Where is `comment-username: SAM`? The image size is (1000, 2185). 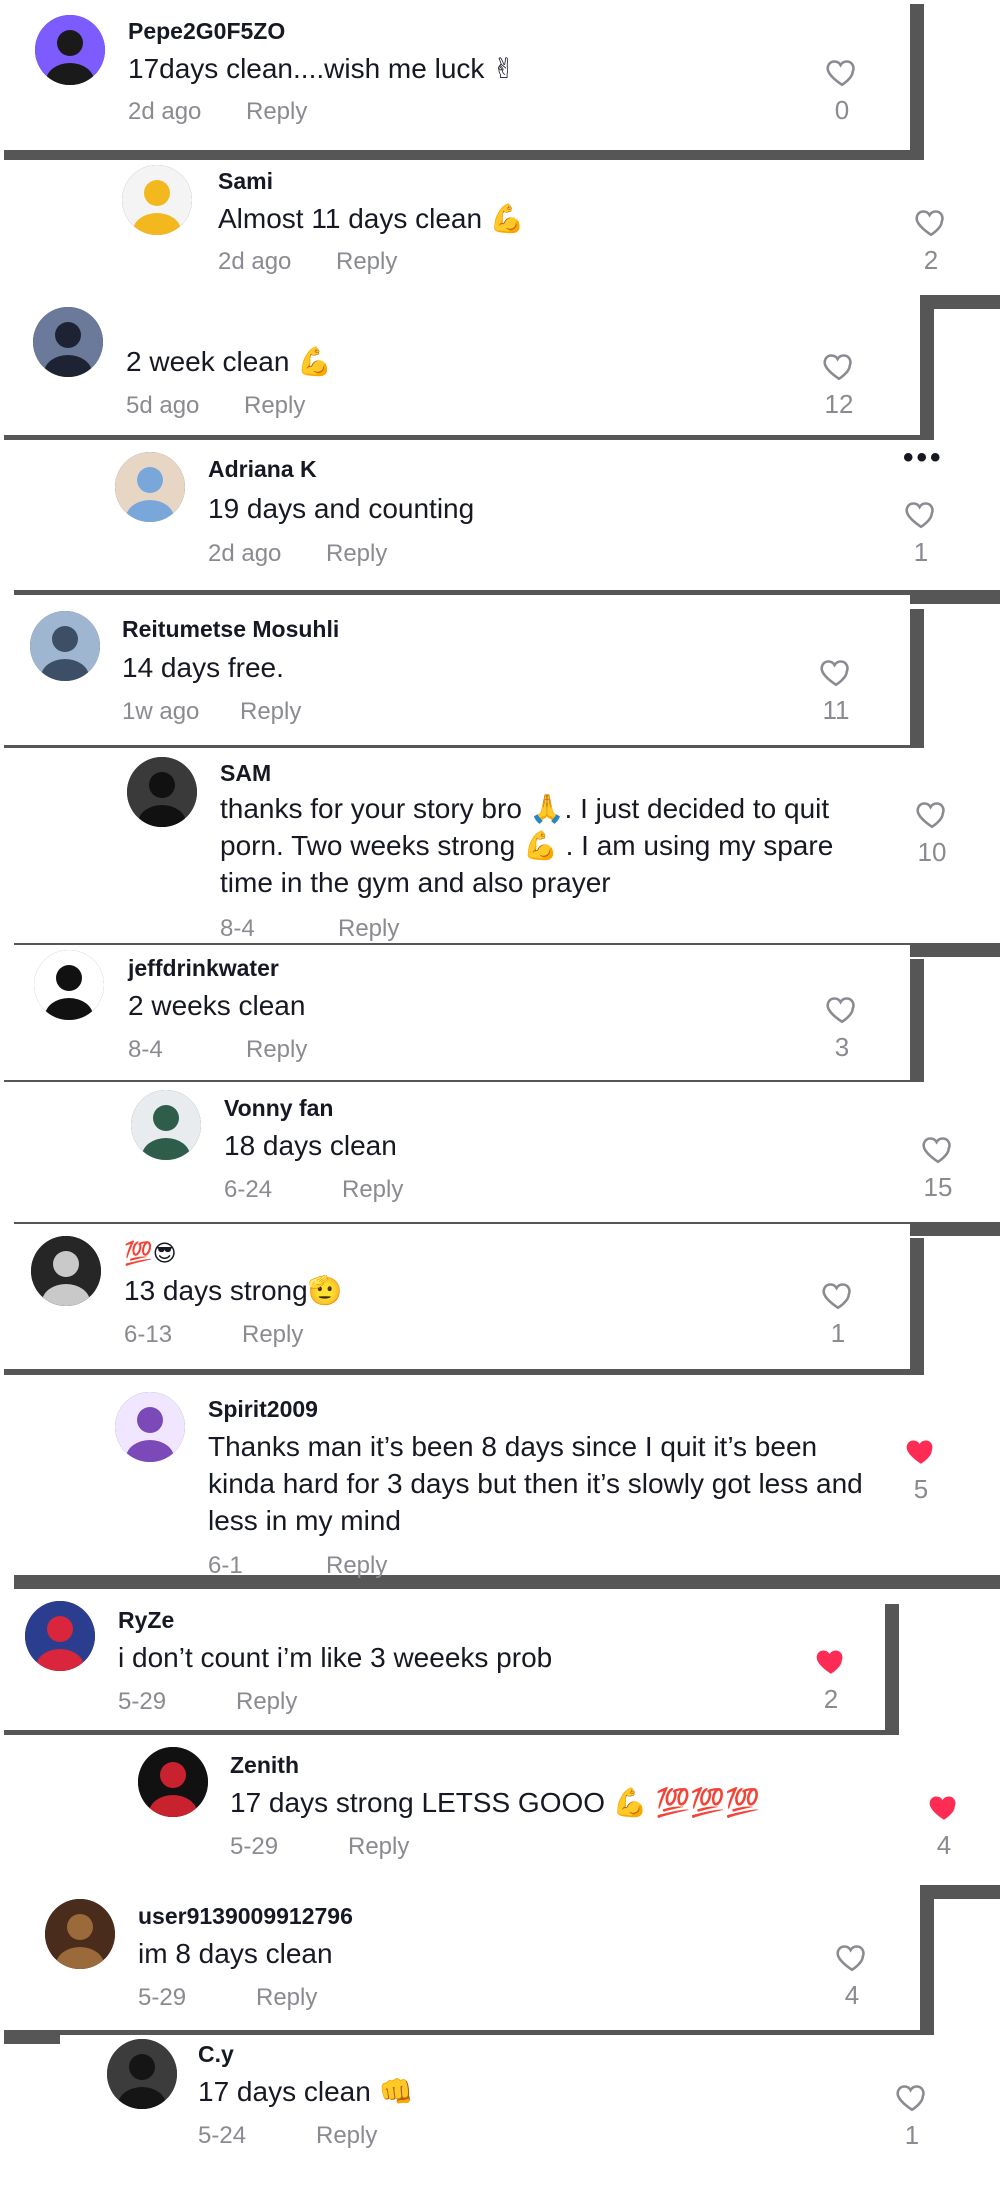 comment-username: SAM is located at coordinates (245, 773).